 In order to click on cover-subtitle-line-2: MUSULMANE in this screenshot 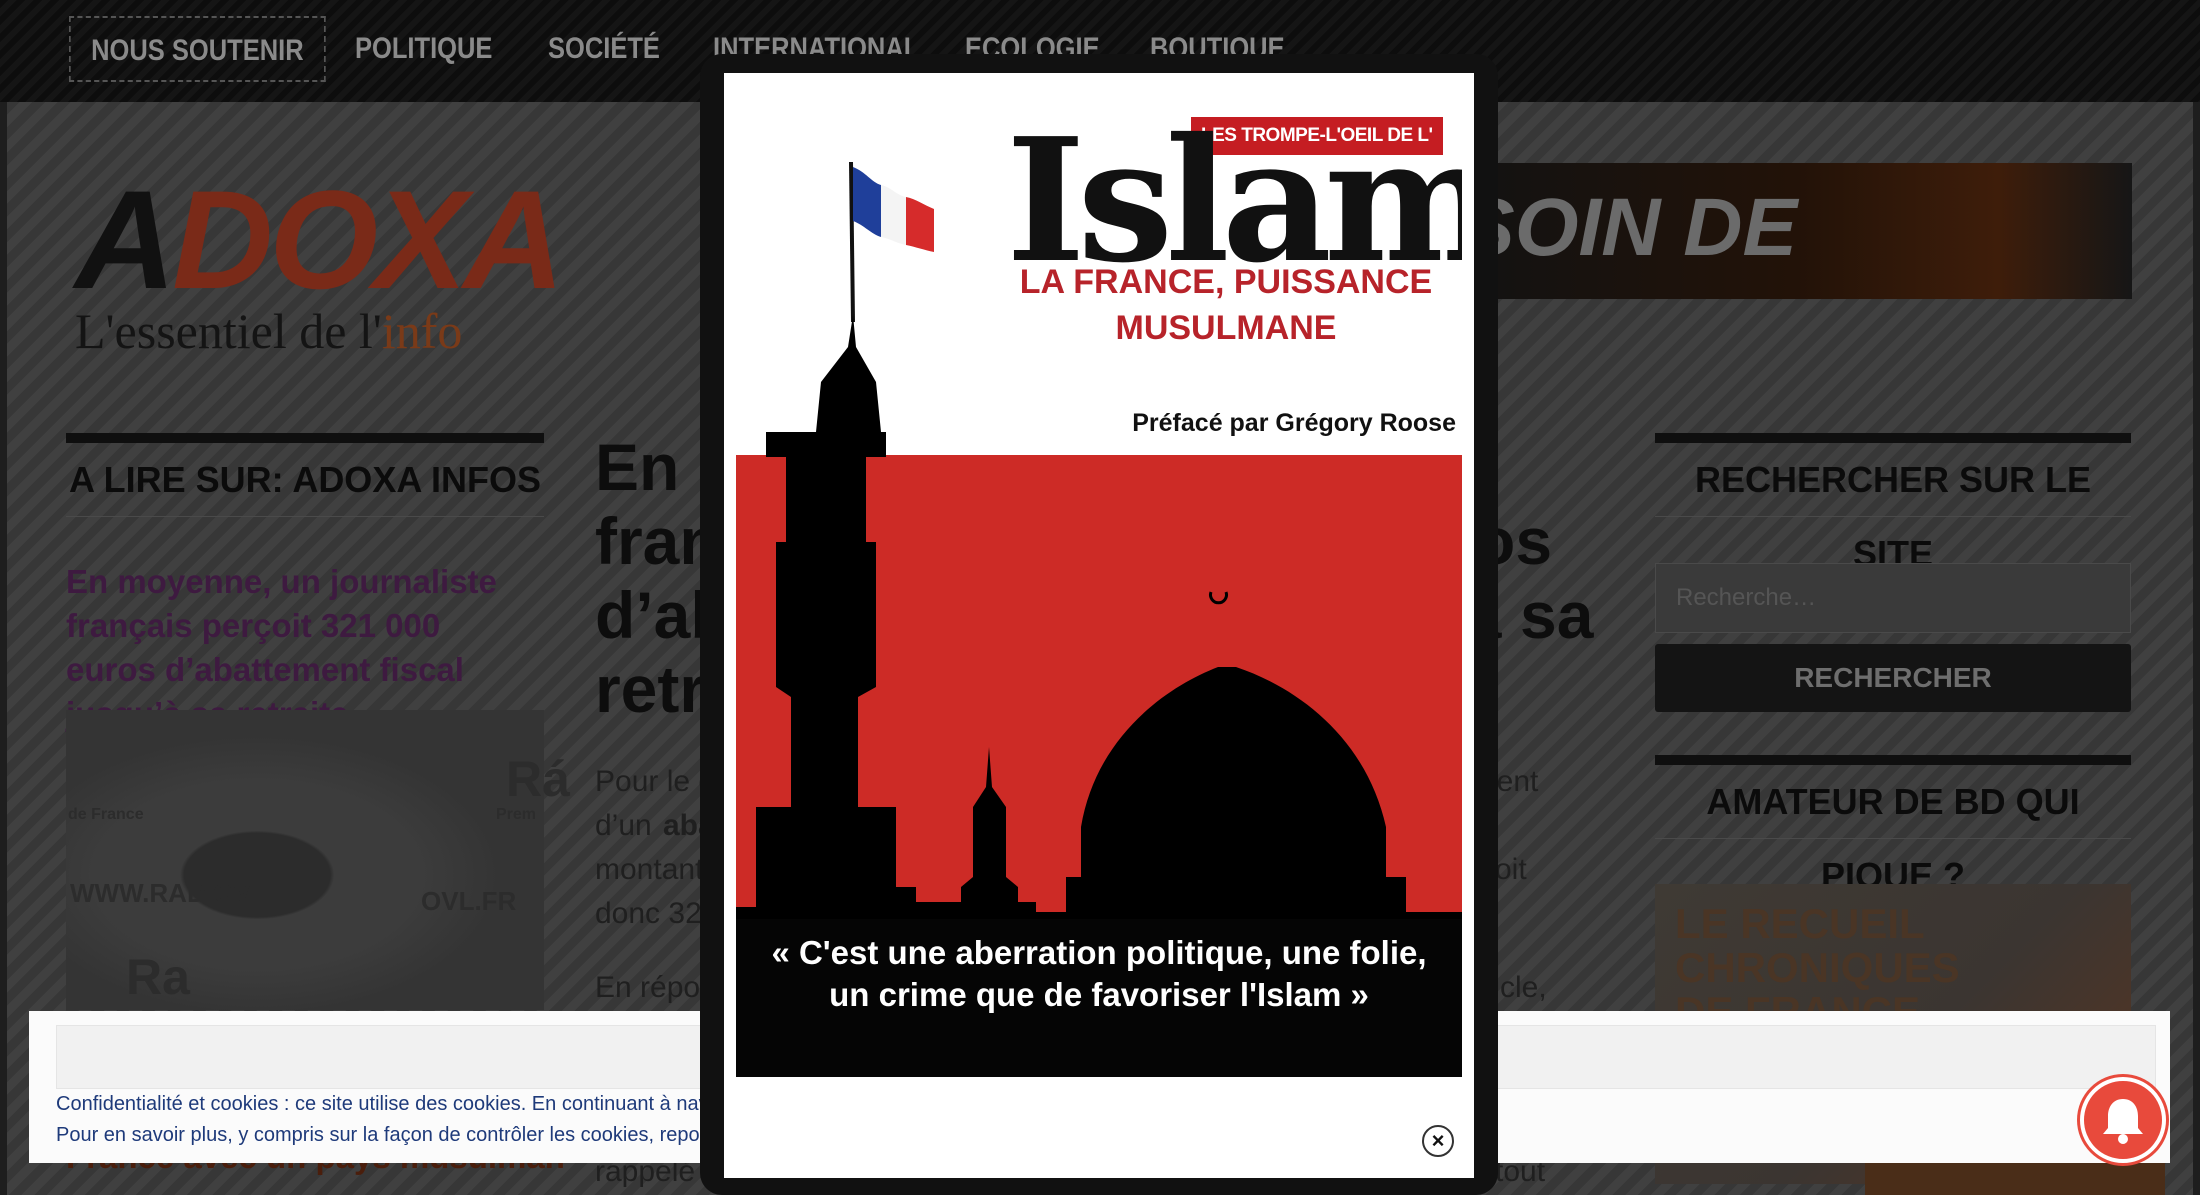, I will do `click(1226, 328)`.